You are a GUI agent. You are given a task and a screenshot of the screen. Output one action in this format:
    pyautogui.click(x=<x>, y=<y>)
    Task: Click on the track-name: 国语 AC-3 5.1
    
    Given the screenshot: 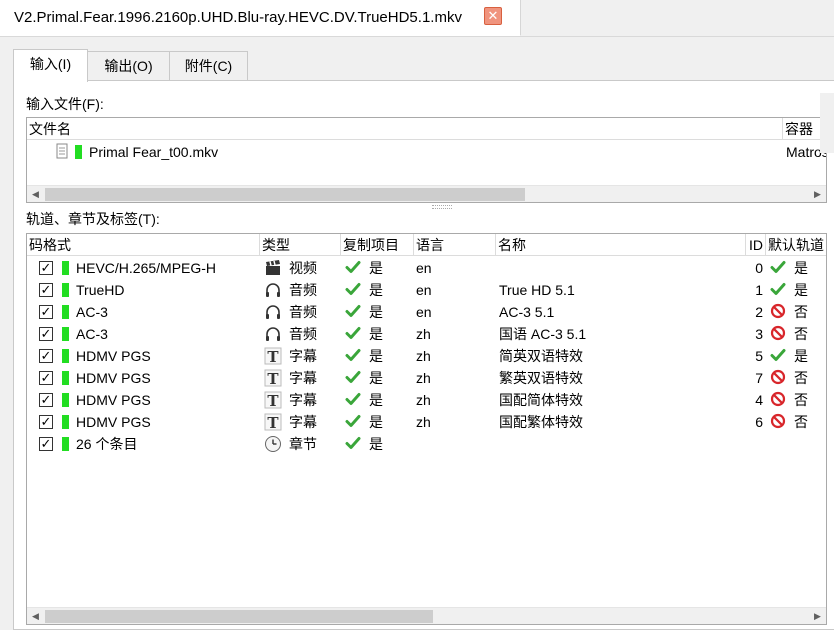 What is the action you would take?
    pyautogui.click(x=543, y=334)
    